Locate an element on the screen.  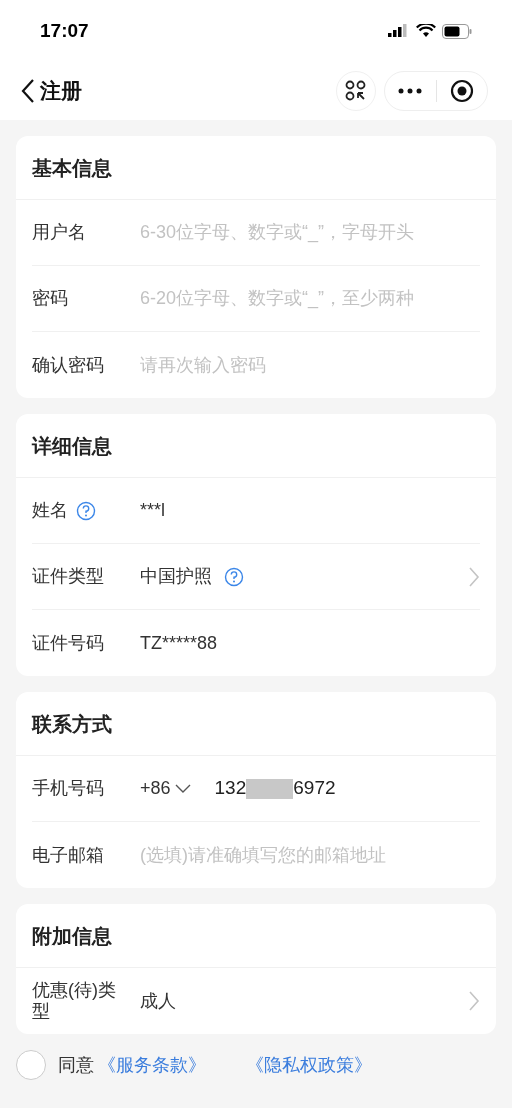
field-label: 证件类型 is located at coordinates (68, 576).